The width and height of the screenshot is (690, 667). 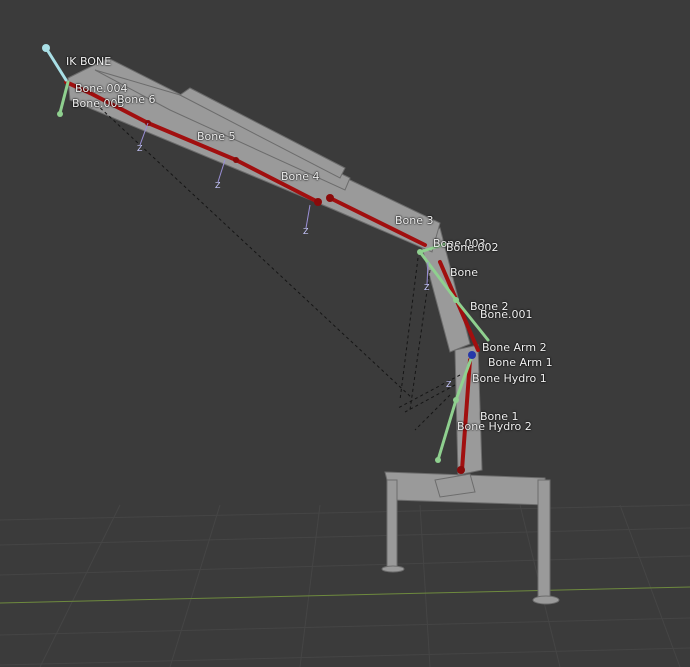 I want to click on x-axis-line, so click(x=345, y=595).